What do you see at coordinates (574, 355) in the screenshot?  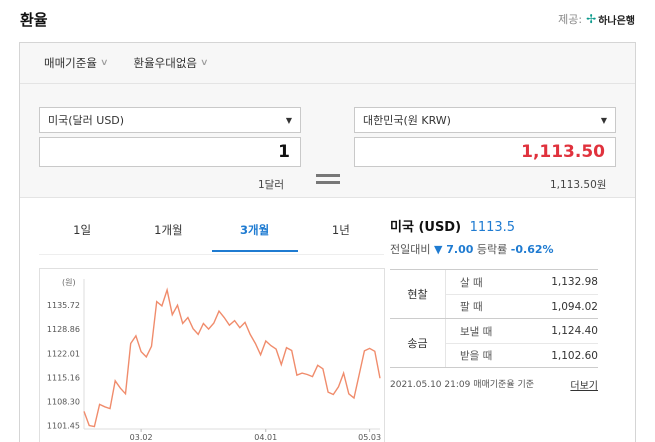 I see `row-value: 1,102.60` at bounding box center [574, 355].